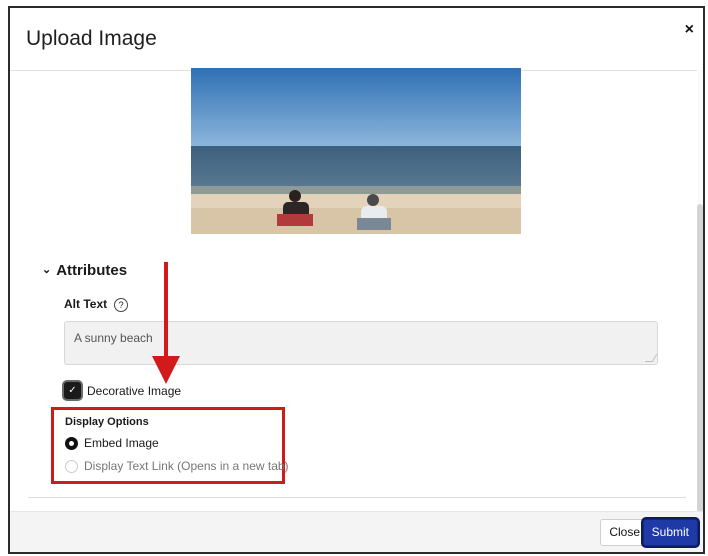 This screenshot has width=708, height=556. What do you see at coordinates (689, 30) in the screenshot?
I see `close-icon: ×` at bounding box center [689, 30].